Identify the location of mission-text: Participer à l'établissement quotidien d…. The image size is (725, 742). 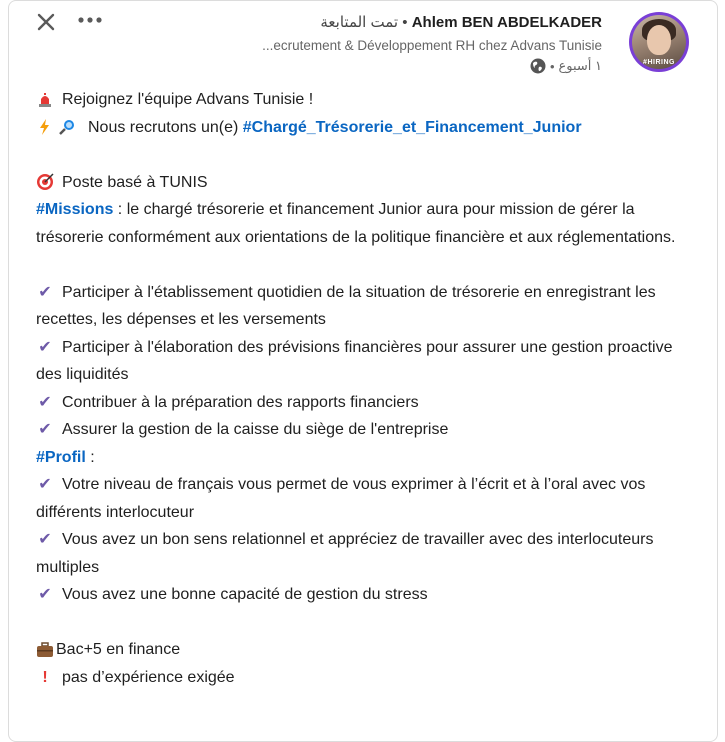
(346, 306).